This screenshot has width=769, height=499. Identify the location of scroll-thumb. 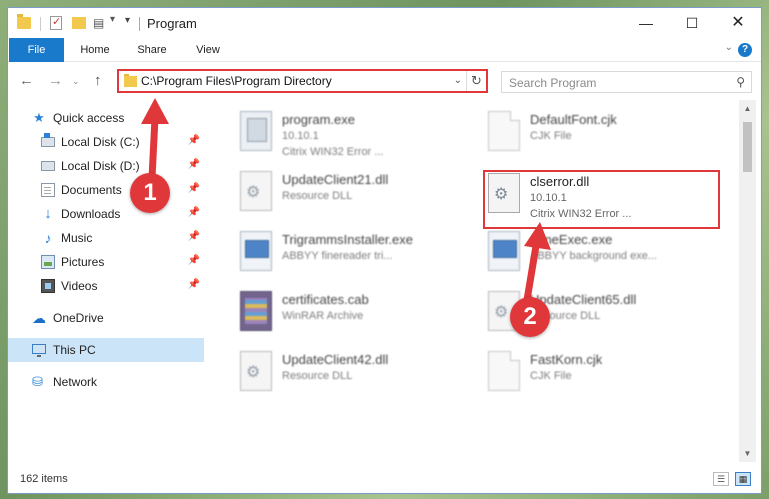
(747, 147).